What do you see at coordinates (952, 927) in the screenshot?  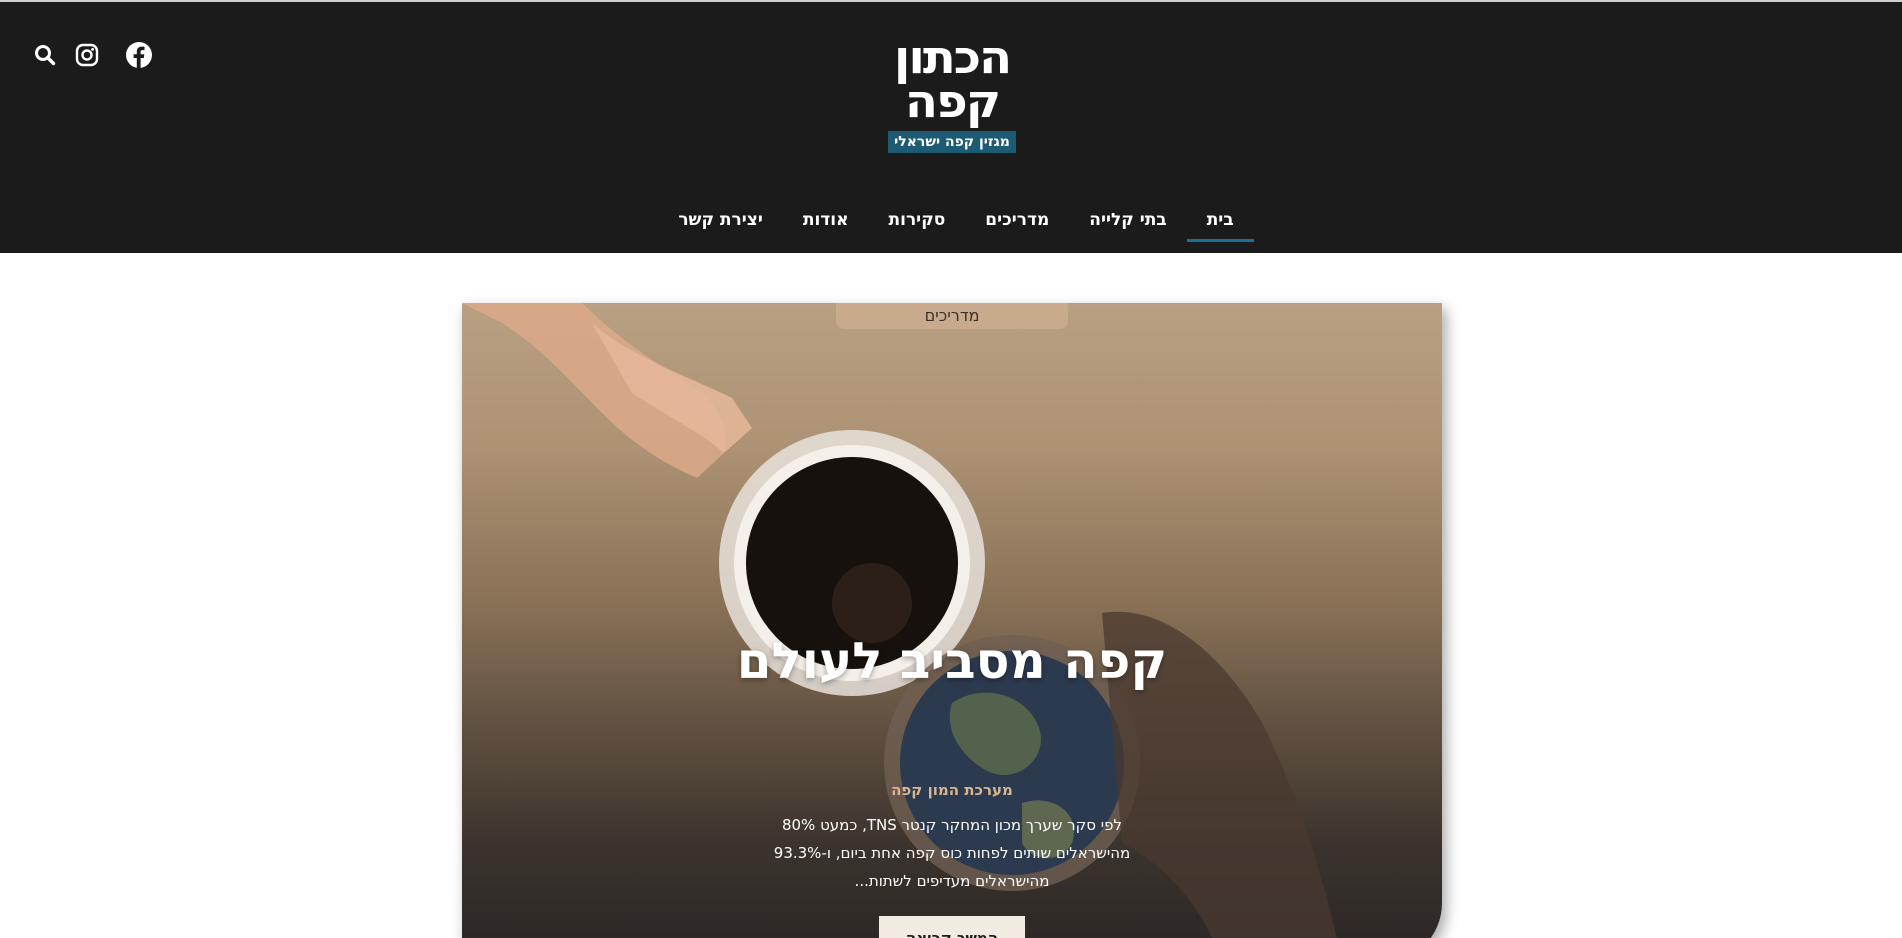 I see `read-more-button: המשך קריאה` at bounding box center [952, 927].